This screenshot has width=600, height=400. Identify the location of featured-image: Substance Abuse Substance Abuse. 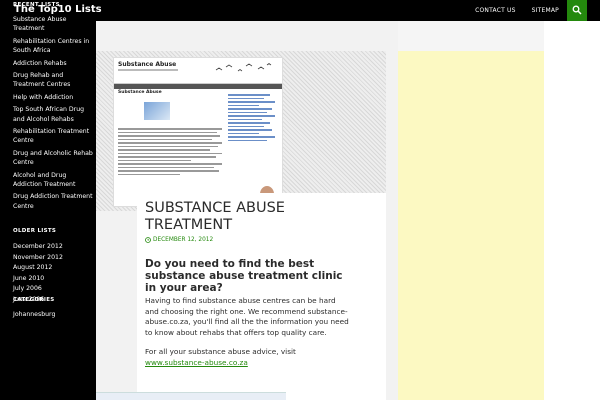
(198, 132).